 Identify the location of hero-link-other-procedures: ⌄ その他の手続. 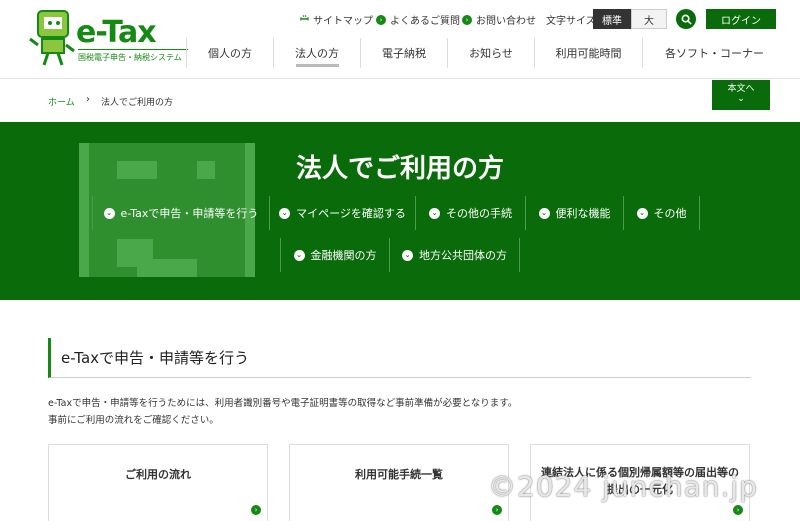
(471, 213).